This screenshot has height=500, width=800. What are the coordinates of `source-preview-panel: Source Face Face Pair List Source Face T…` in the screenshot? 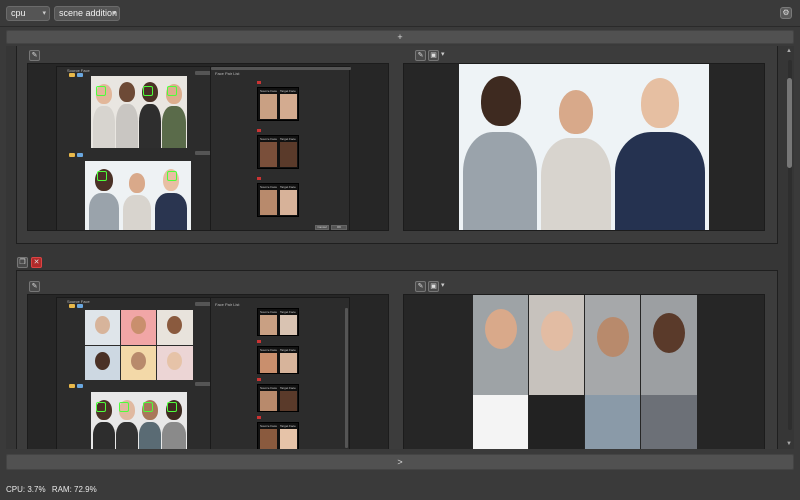 It's located at (208, 371).